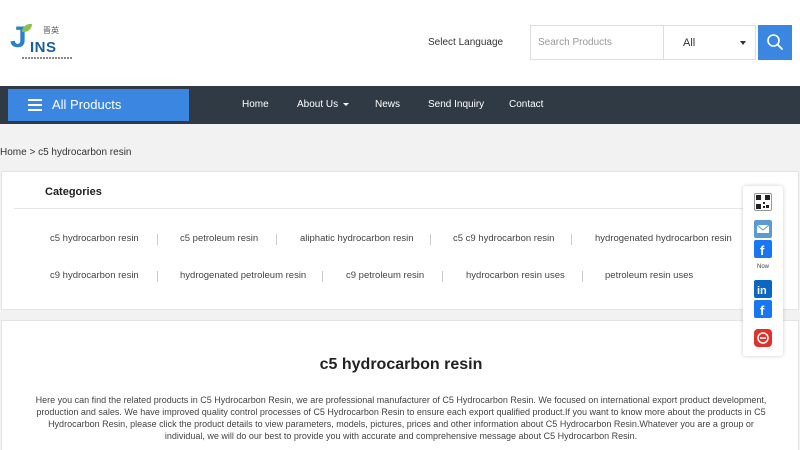  Describe the element at coordinates (255, 104) in the screenshot. I see `nav-home: Home` at that location.